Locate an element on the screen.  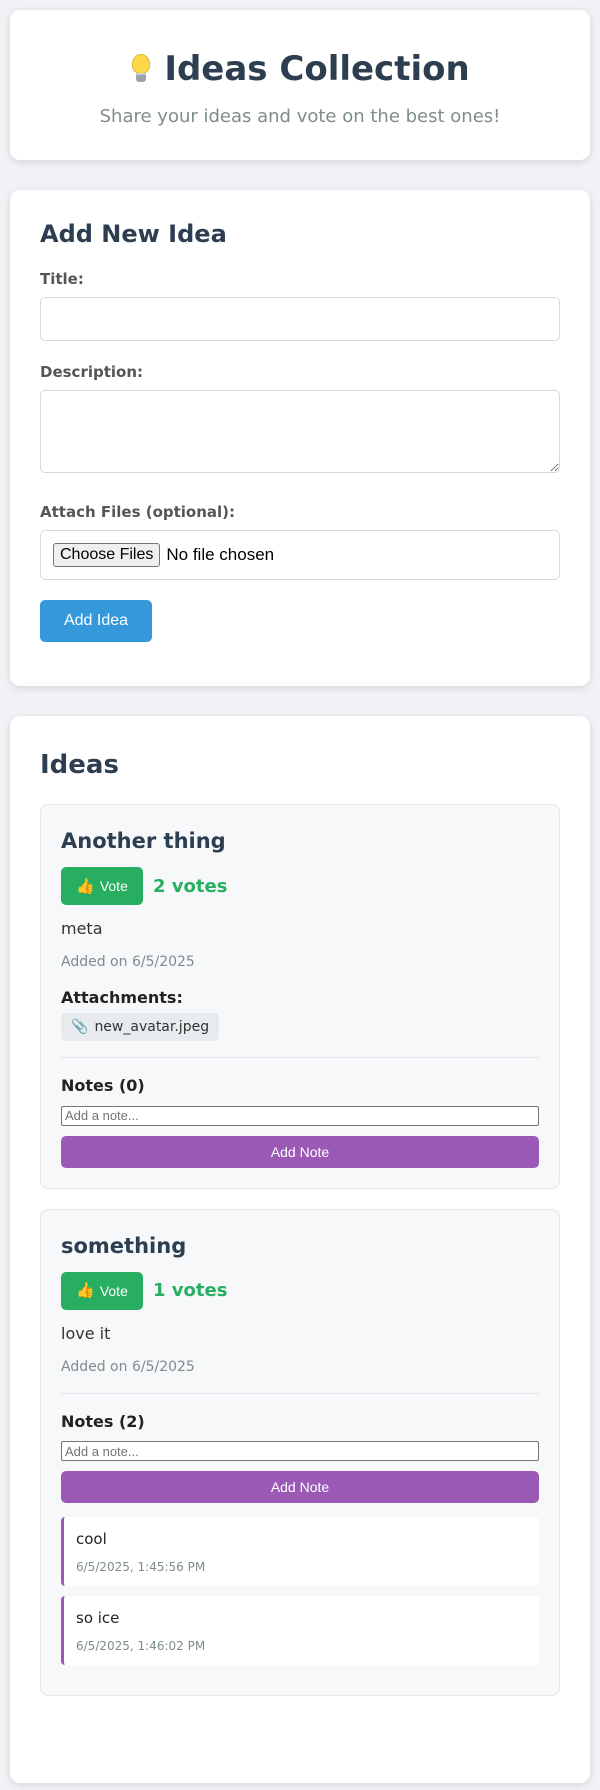
notes-title: Notes (0) is located at coordinates (103, 1085).